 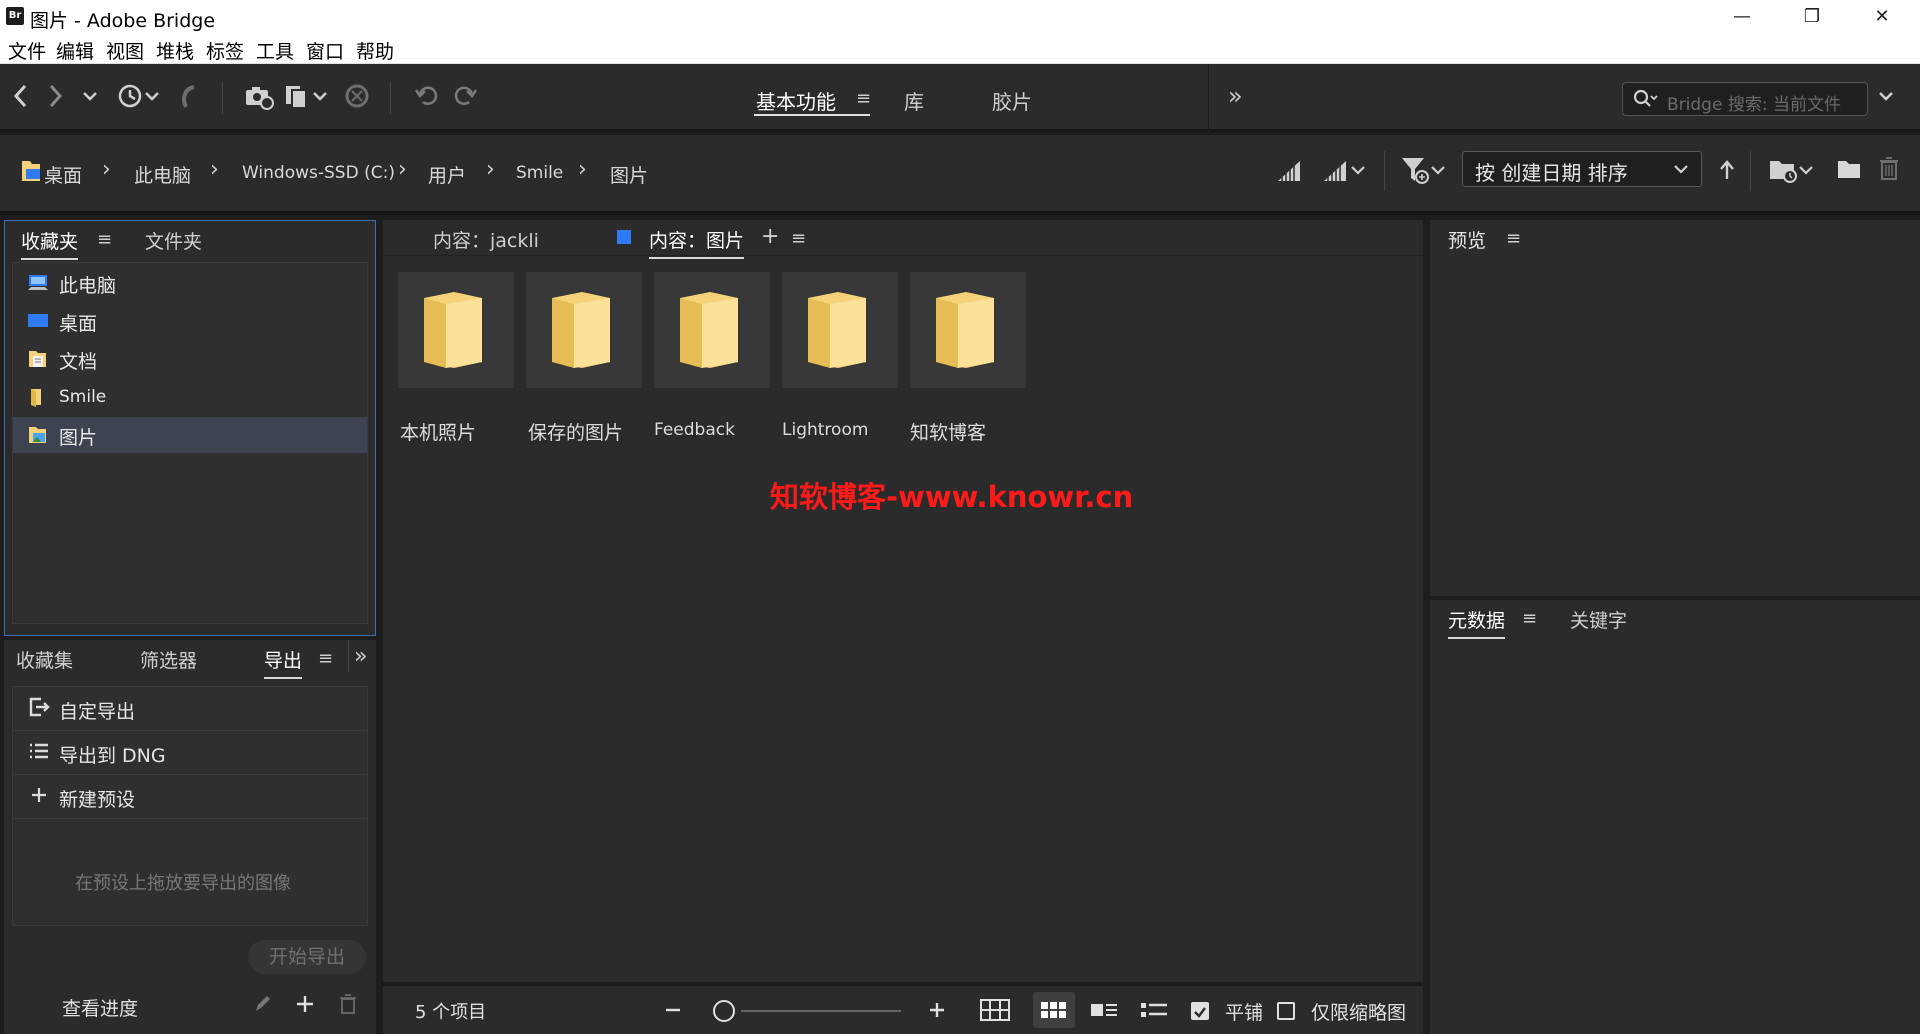 I want to click on recent-dropdown-icon, so click(x=90, y=100).